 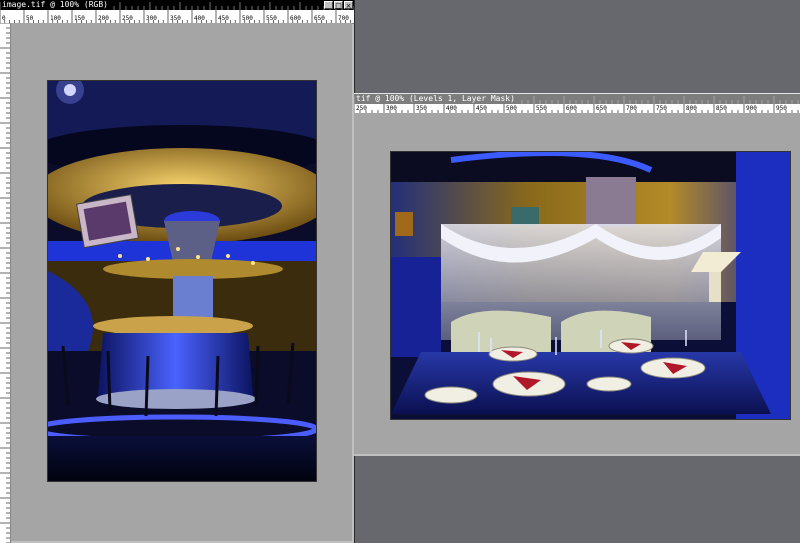 I want to click on close-button: ×, so click(x=348, y=5).